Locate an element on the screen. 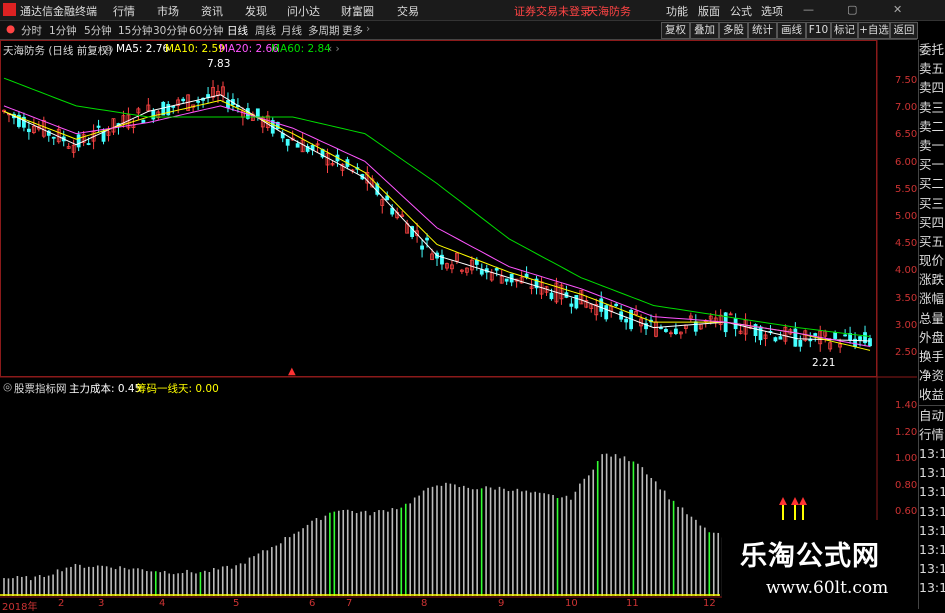  side-panel-item: 涨跌 is located at coordinates (932, 279).